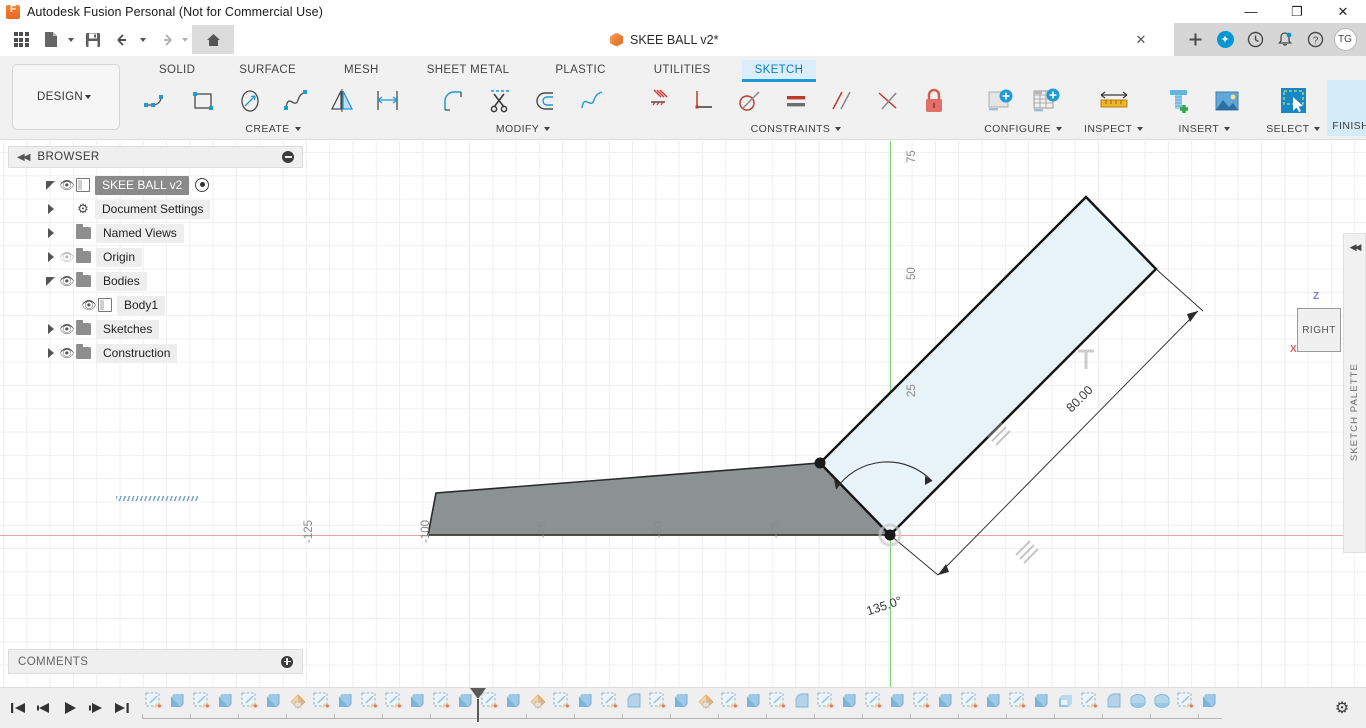 This screenshot has width=1366, height=728. Describe the element at coordinates (682, 71) in the screenshot. I see `tab-utilities: UTILITIES` at that location.